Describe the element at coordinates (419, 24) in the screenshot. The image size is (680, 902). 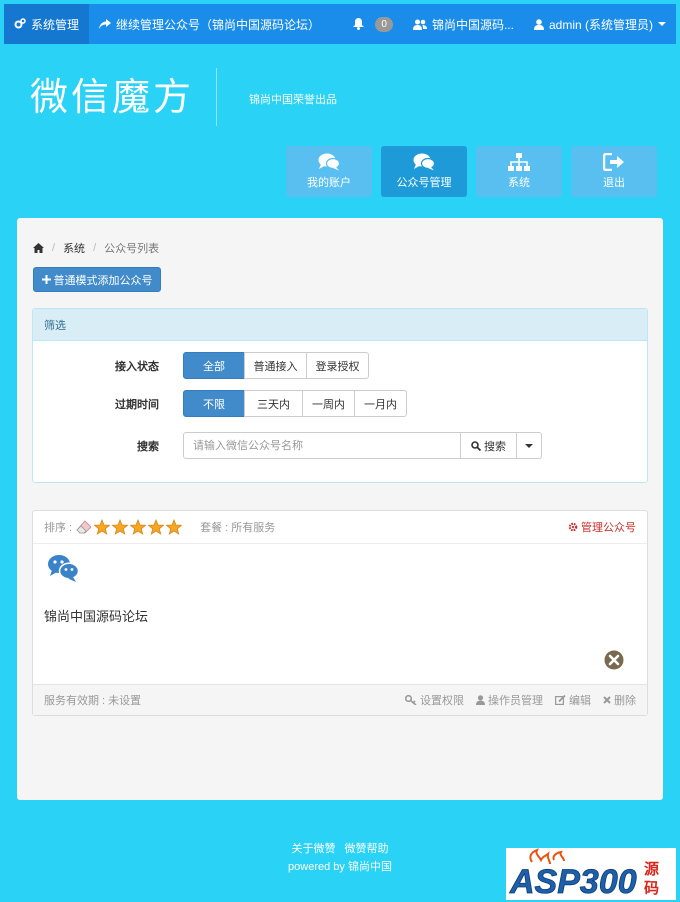
I see `users-icon` at that location.